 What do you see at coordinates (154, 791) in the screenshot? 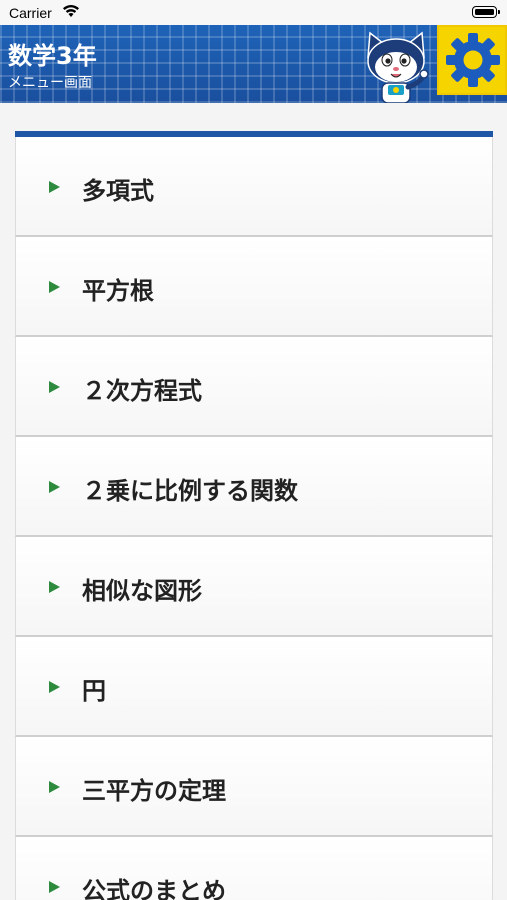
I see `menu-item-label: 三平方の定理` at bounding box center [154, 791].